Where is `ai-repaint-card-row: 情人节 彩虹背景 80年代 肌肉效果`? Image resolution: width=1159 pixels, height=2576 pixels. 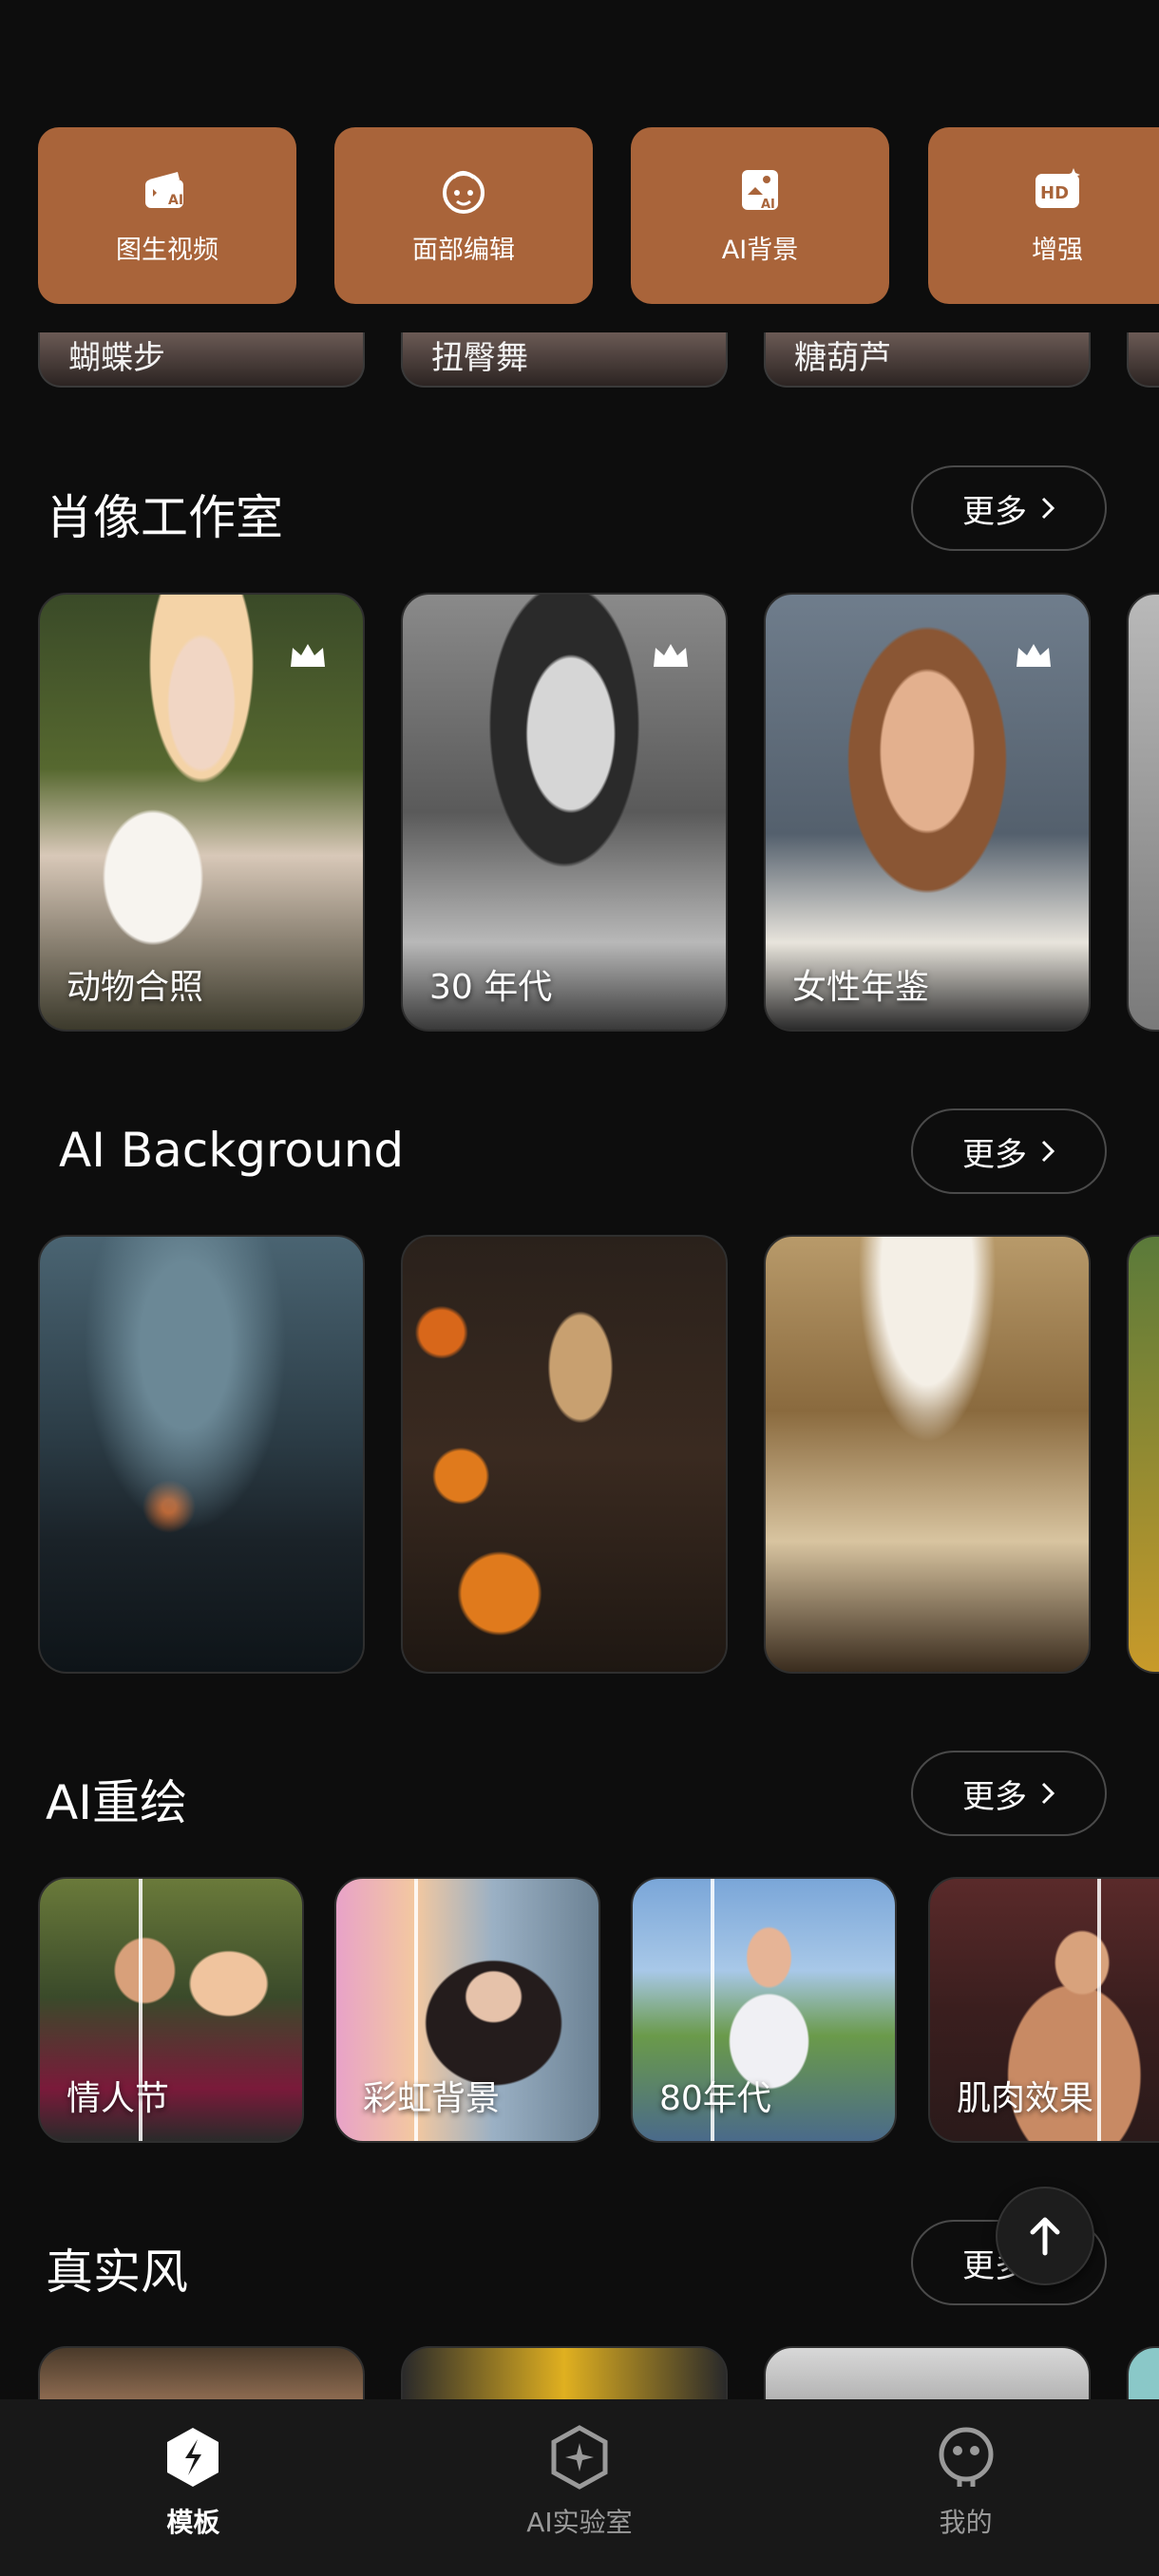
ai-repaint-card-row: 情人节 彩虹背景 80年代 肌肉效果 is located at coordinates (579, 2010).